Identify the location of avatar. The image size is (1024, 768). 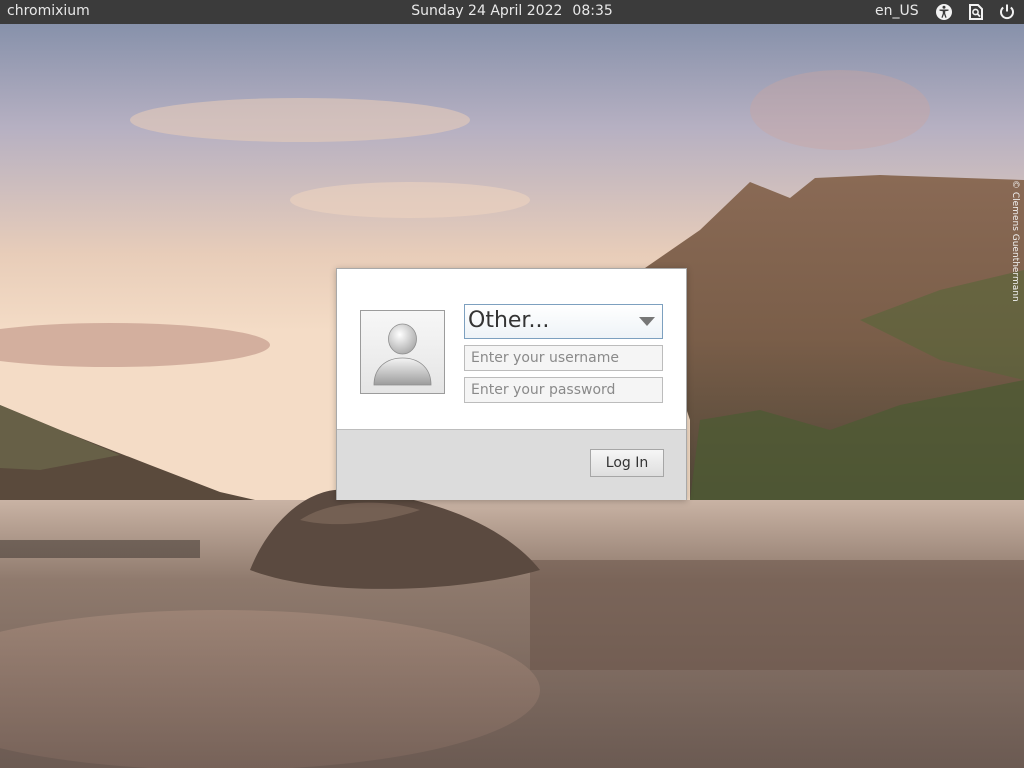
(402, 352).